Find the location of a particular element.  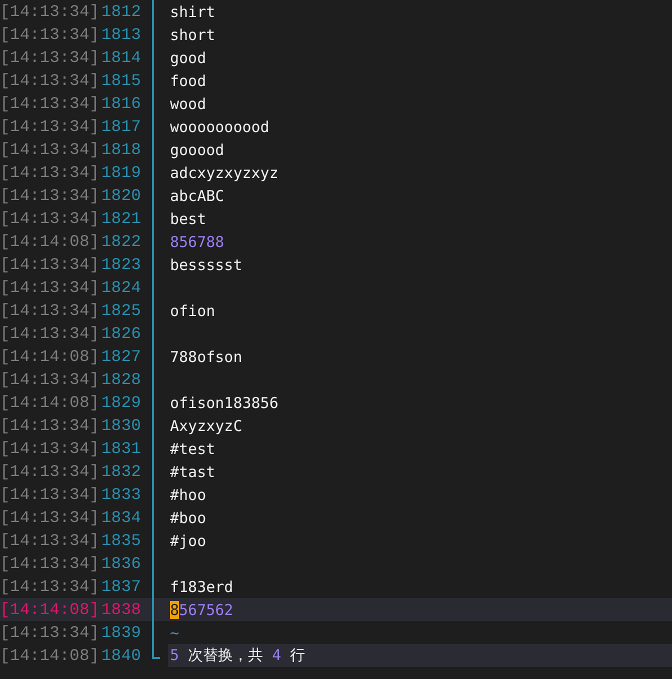

line-text: 856788 is located at coordinates (197, 241).